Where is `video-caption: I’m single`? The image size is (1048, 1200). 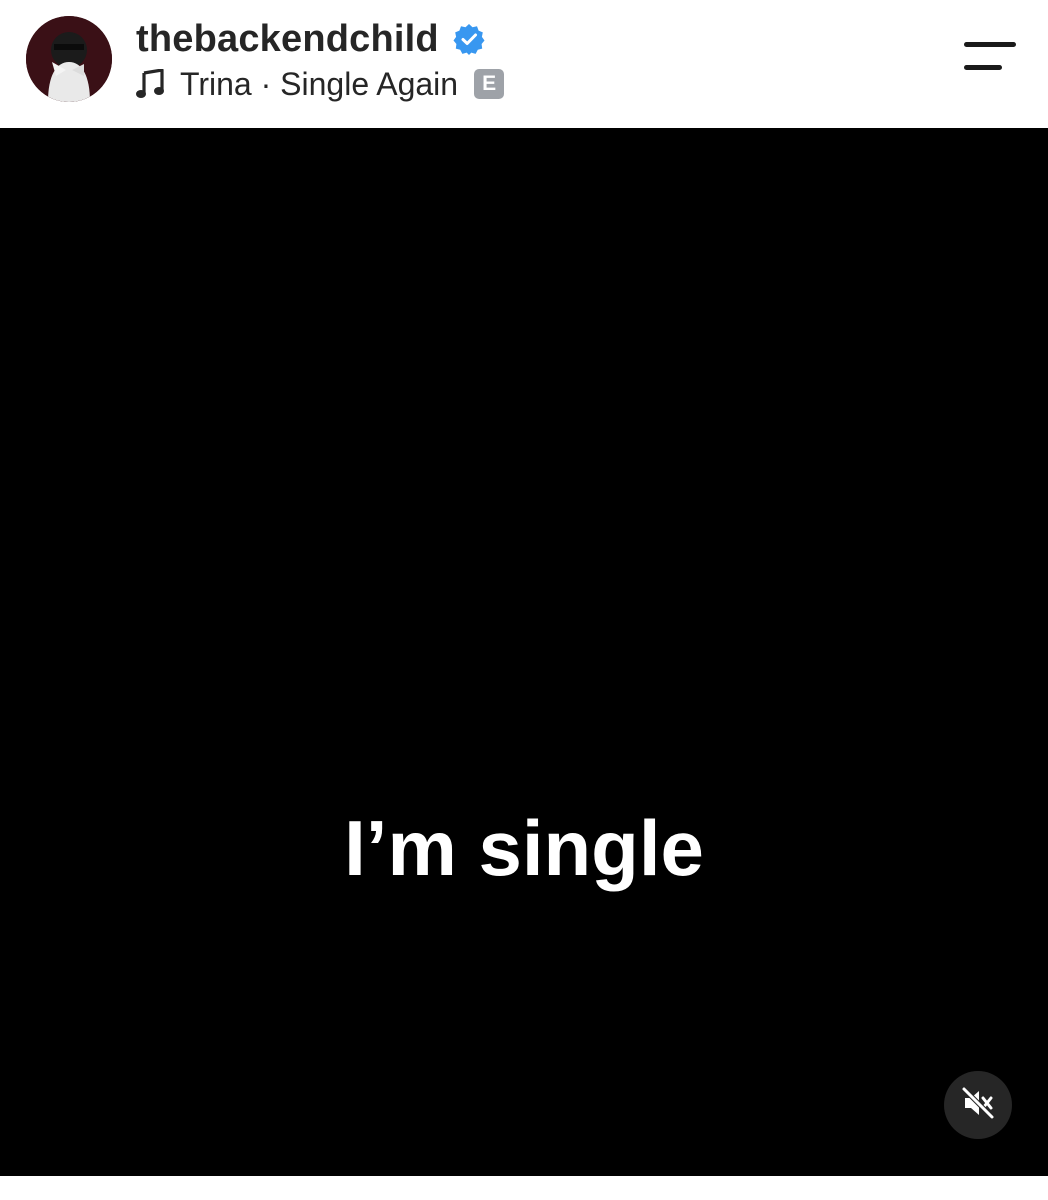
video-caption: I’m single is located at coordinates (524, 848).